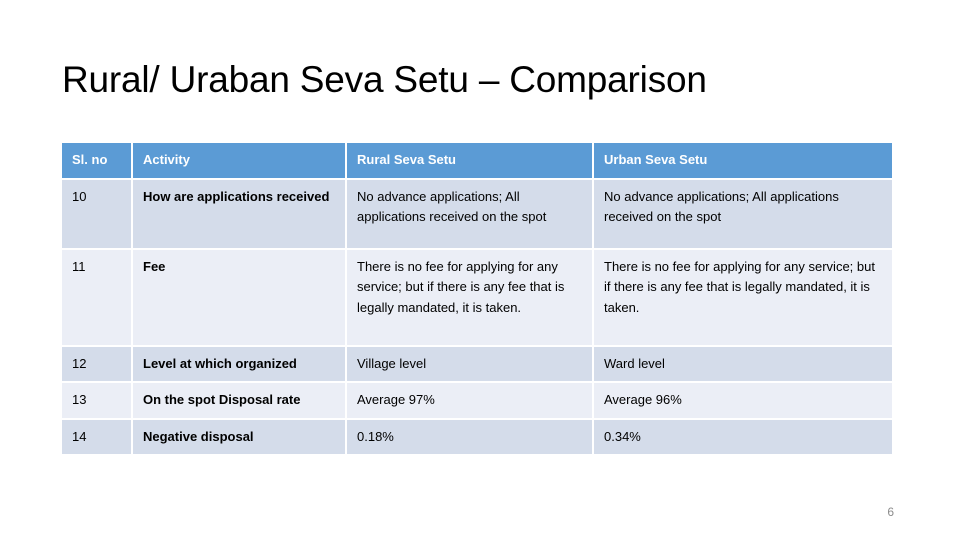  What do you see at coordinates (240, 401) in the screenshot?
I see `cell-activity: On the spot Disposal rate` at bounding box center [240, 401].